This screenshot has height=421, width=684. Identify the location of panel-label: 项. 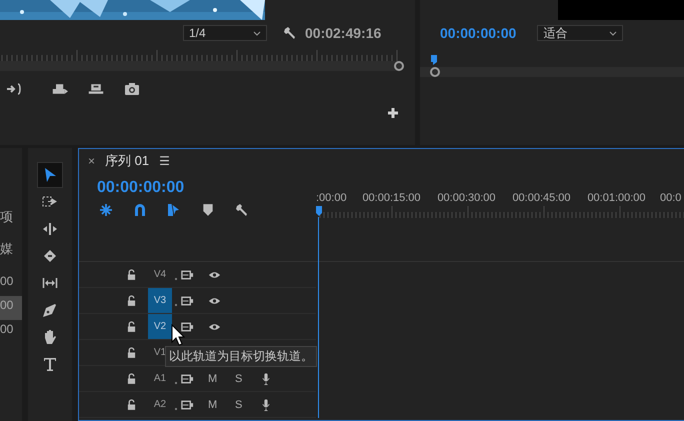
(6, 217).